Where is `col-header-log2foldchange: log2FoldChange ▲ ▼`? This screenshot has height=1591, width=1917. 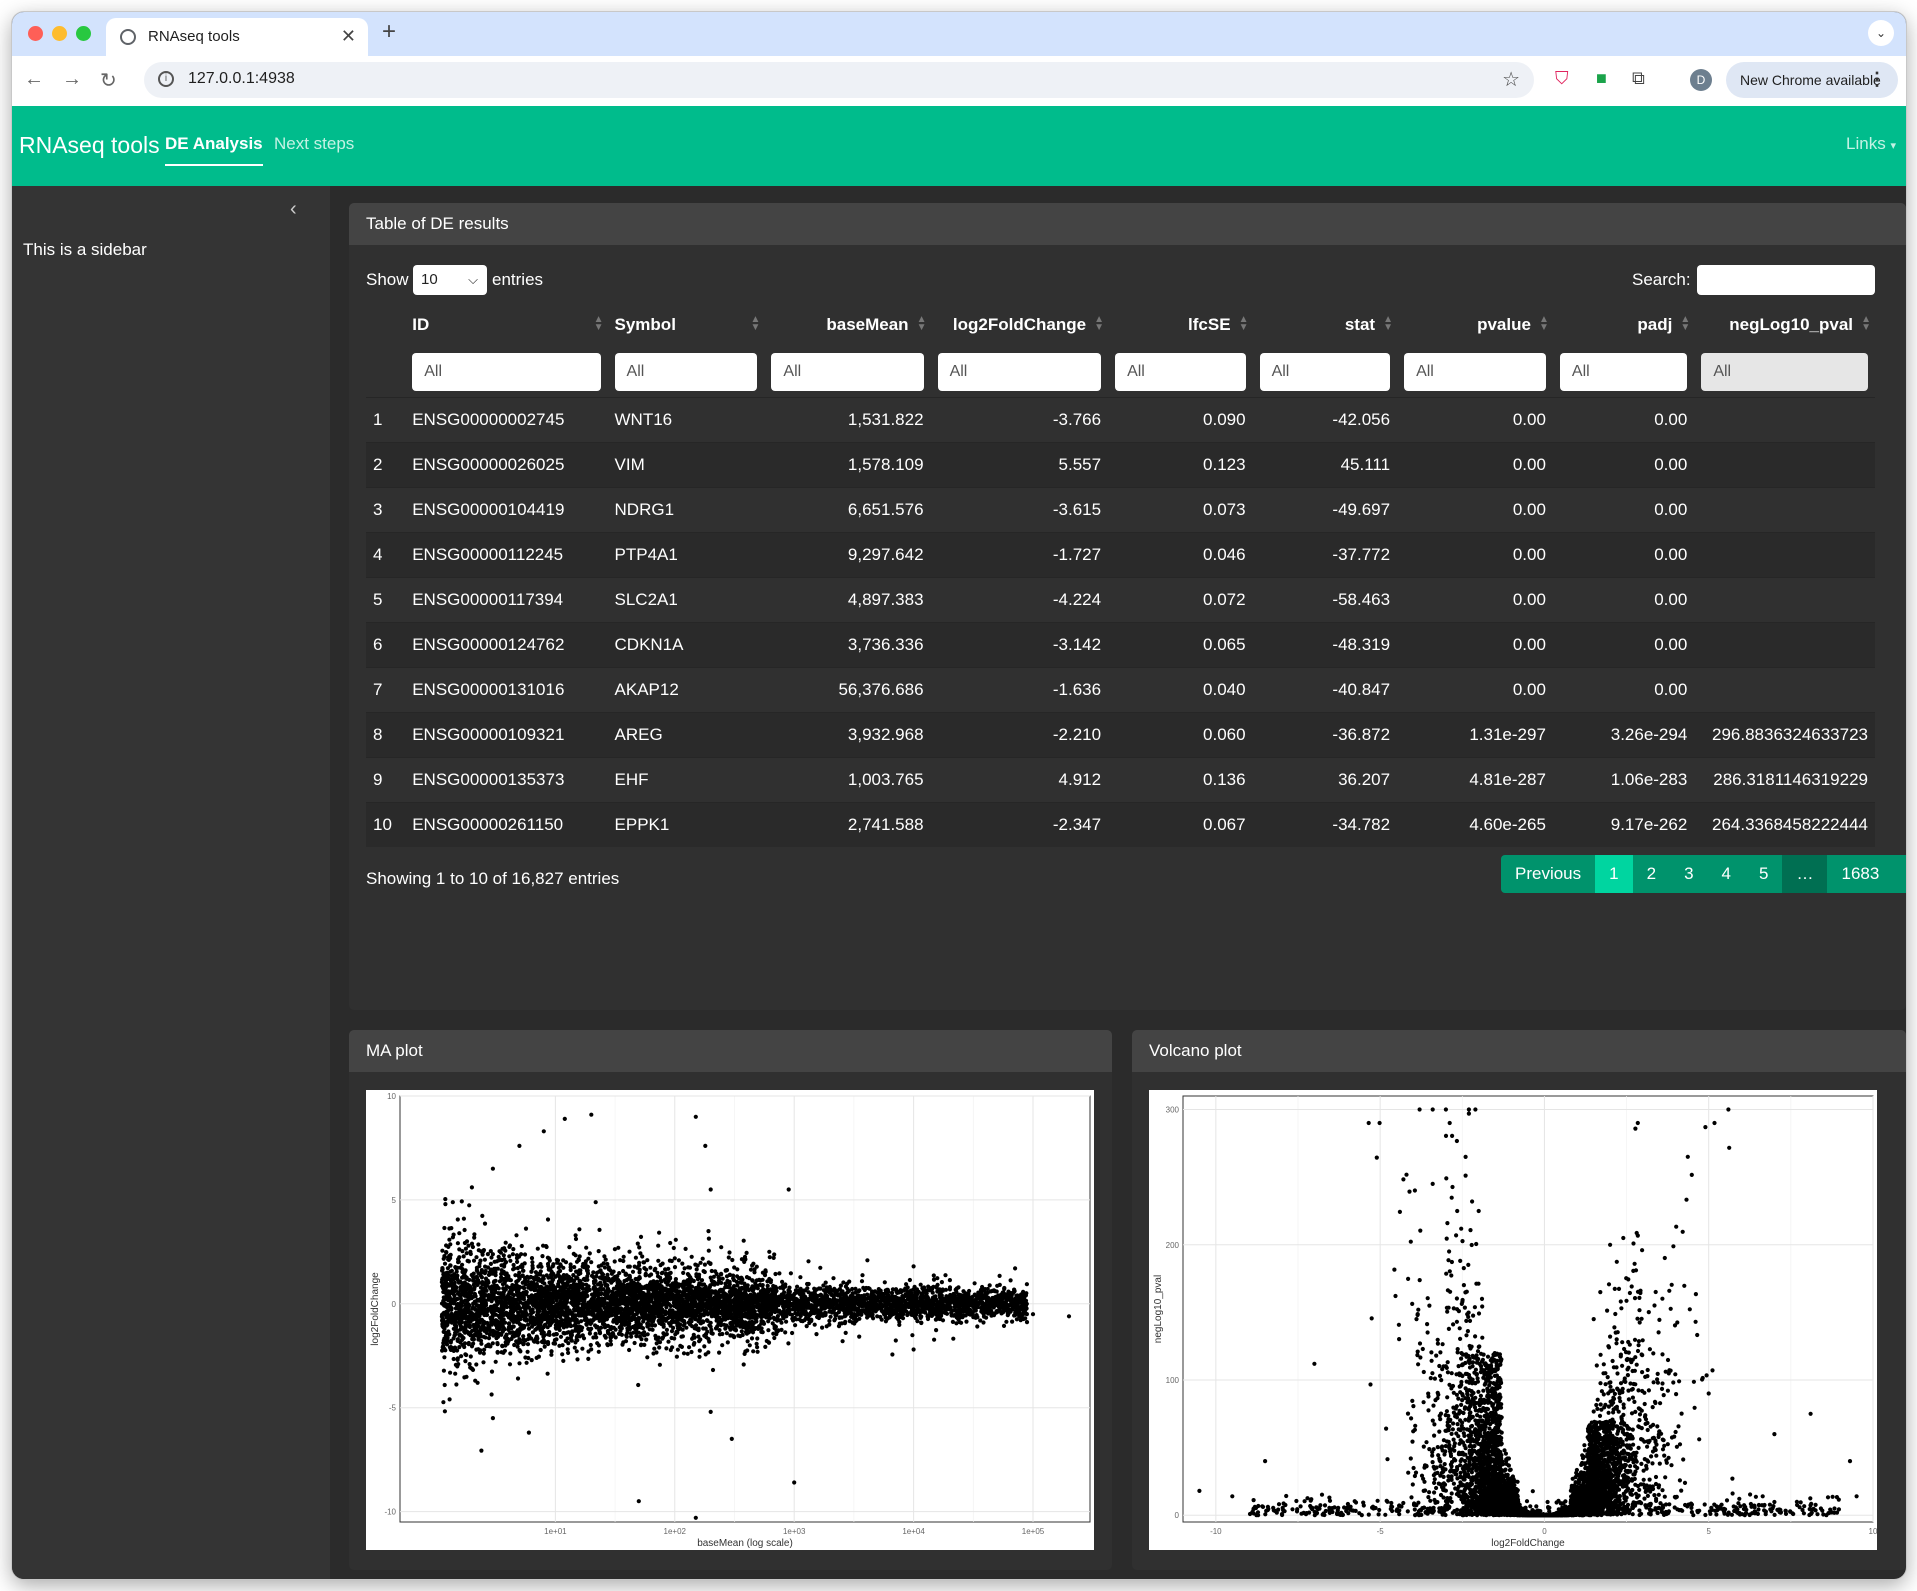
col-header-log2foldchange: log2FoldChange ▲ ▼ is located at coordinates (1020, 325).